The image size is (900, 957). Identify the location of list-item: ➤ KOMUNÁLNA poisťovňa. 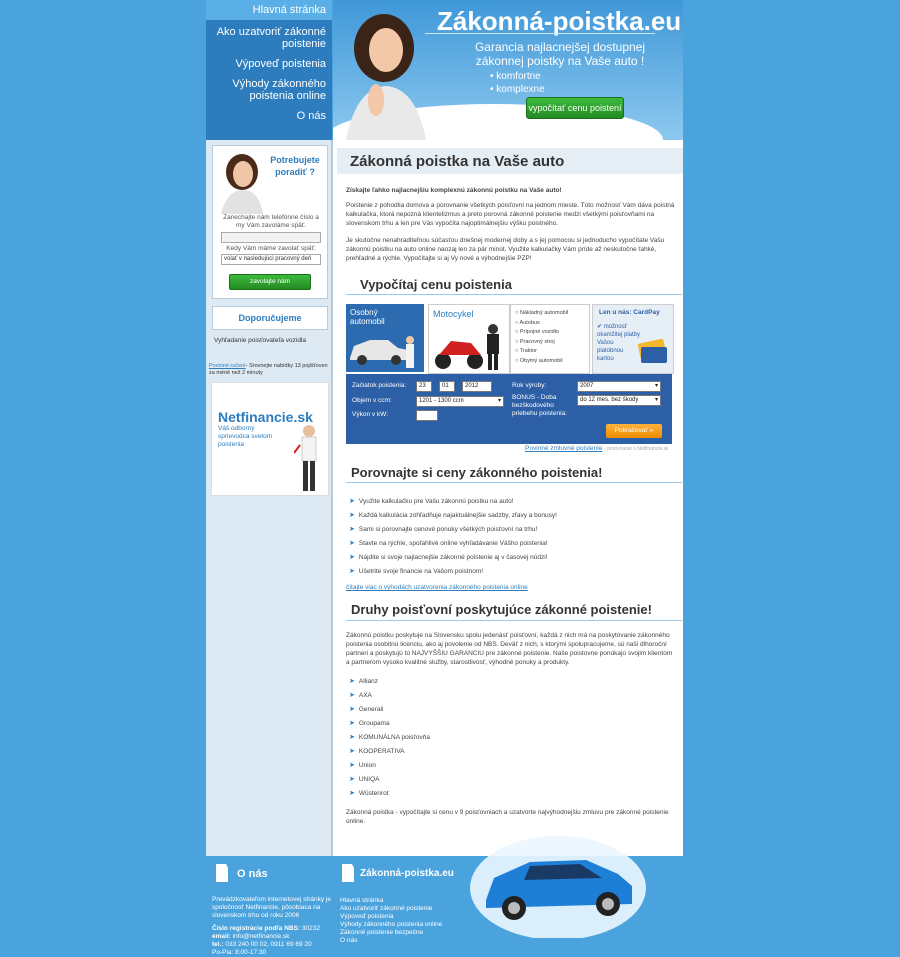
(389, 738).